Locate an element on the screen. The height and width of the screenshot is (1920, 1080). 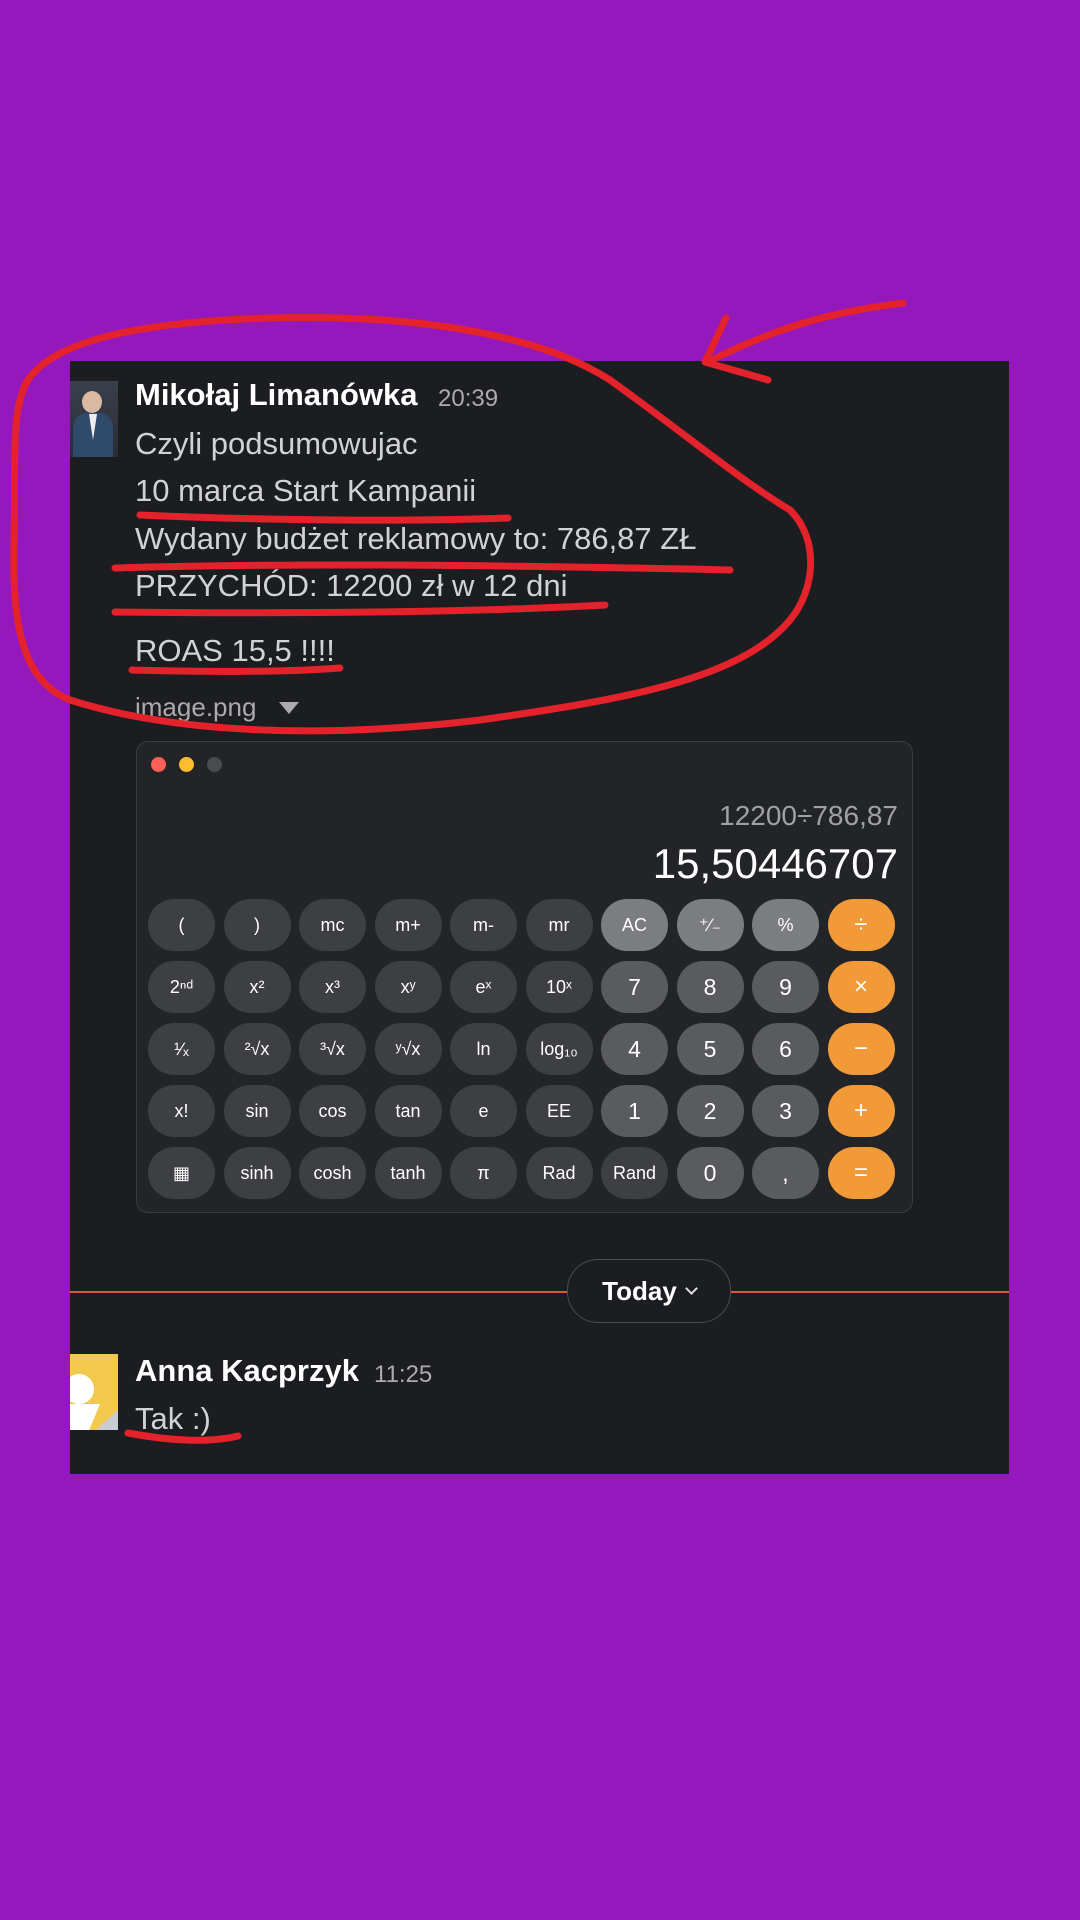
timestamp: 11:25 is located at coordinates (403, 1375).